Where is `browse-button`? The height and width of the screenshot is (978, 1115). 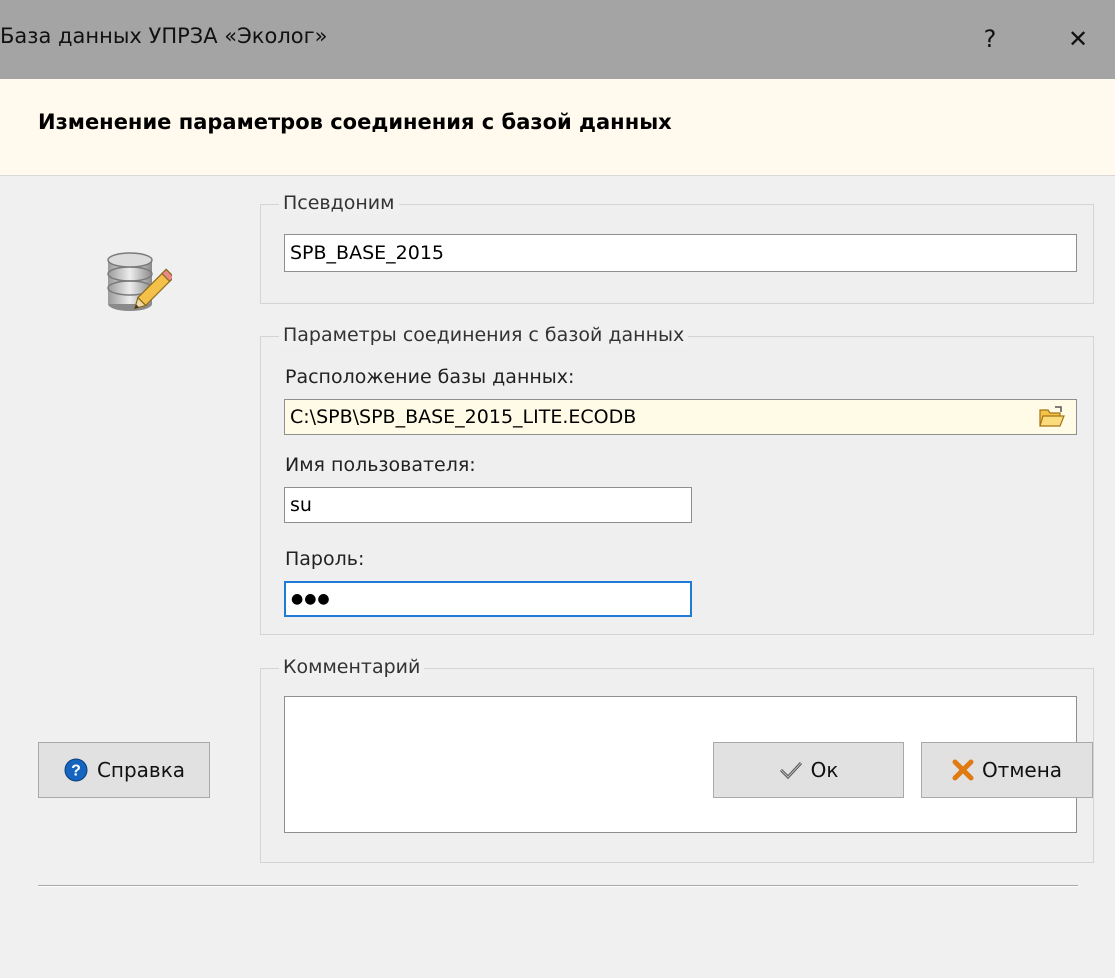
browse-button is located at coordinates (1052, 417).